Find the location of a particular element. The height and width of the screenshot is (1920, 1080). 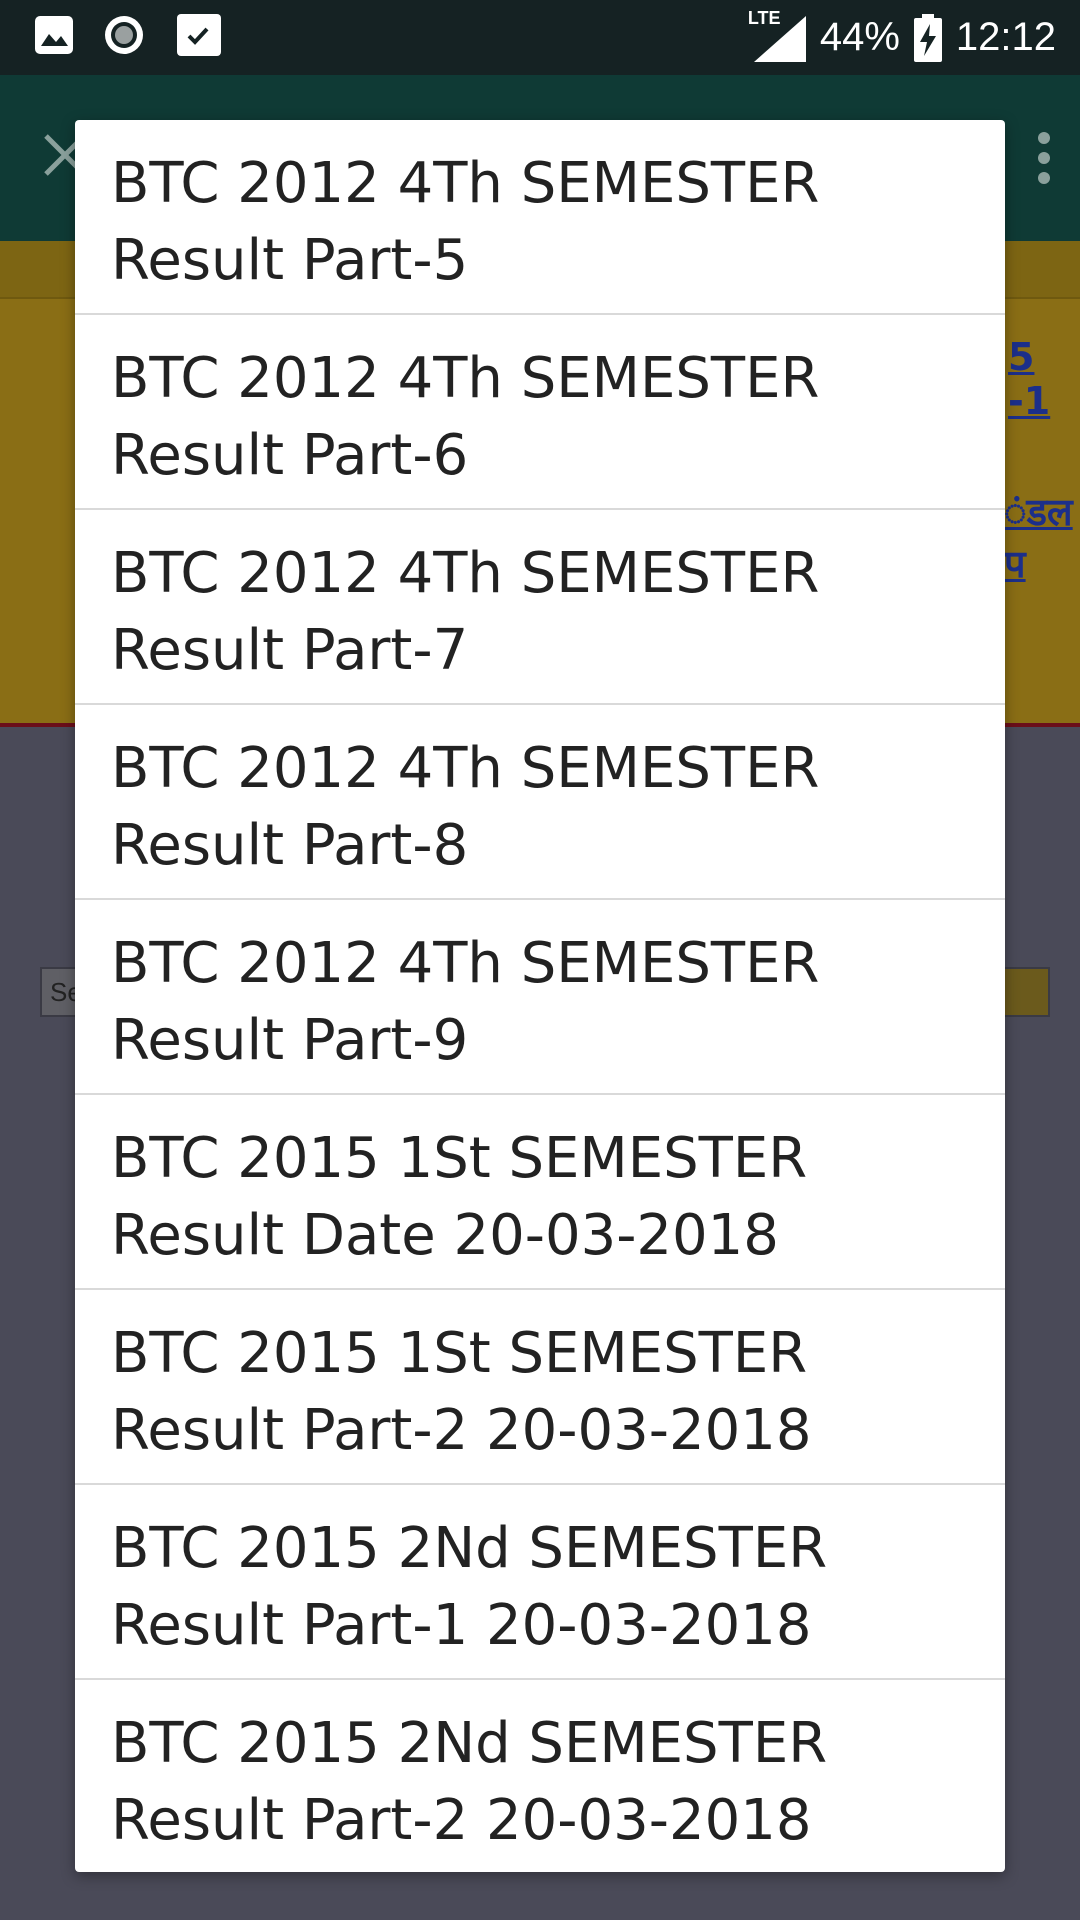

status-bar: LTE 44% 12:12 is located at coordinates (540, 37).